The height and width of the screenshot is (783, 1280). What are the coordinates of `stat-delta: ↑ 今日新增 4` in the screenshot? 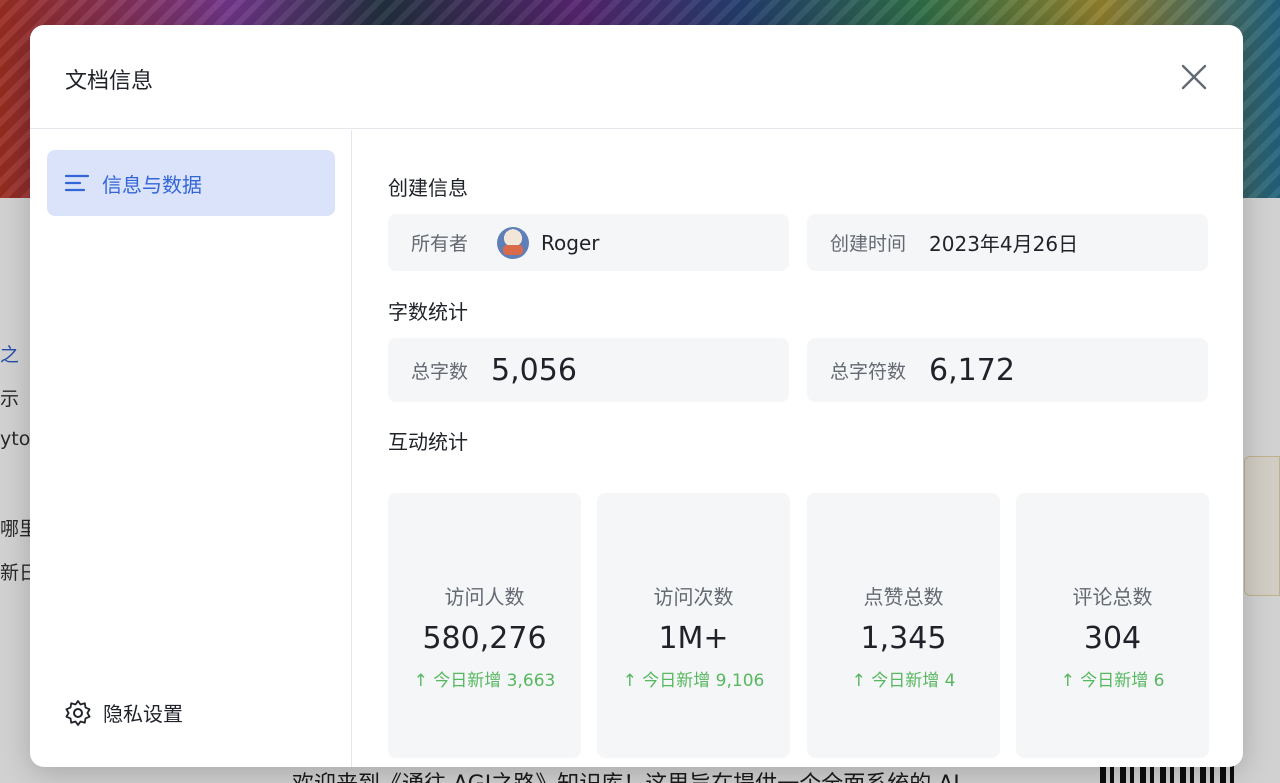 It's located at (903, 681).